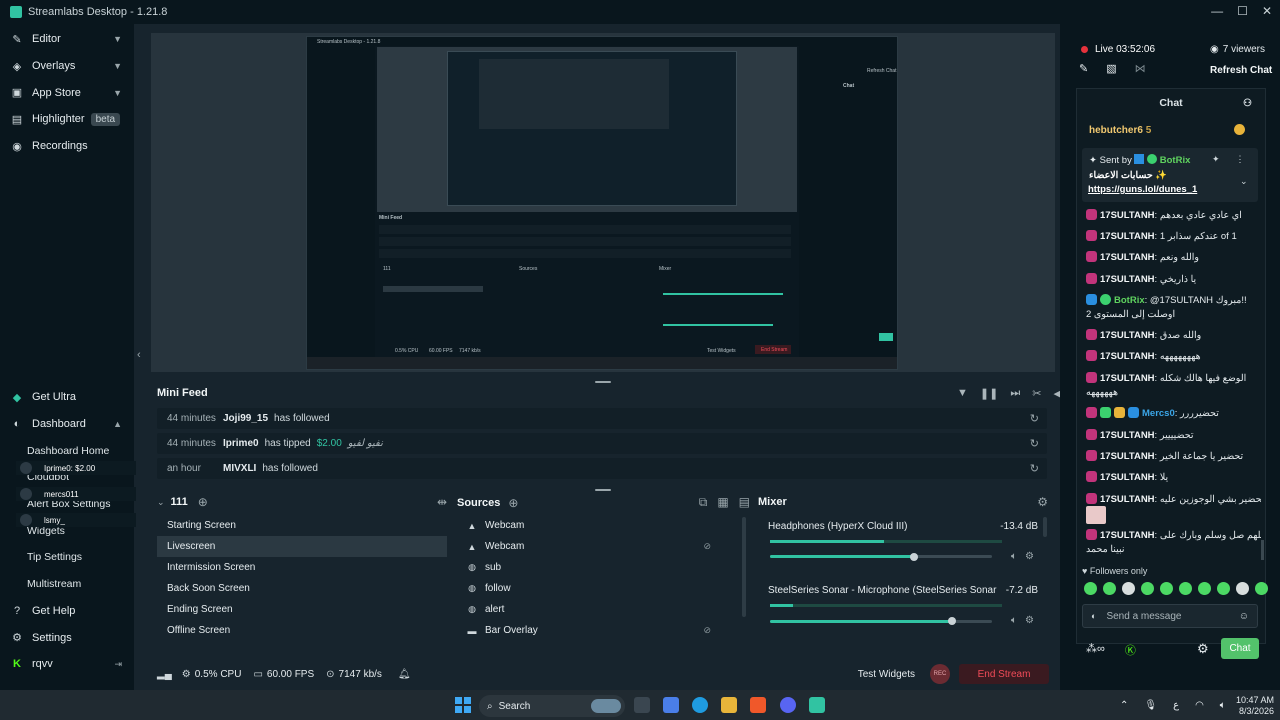  What do you see at coordinates (239, 468) in the screenshot?
I see `feed-user: MIVXLI` at bounding box center [239, 468].